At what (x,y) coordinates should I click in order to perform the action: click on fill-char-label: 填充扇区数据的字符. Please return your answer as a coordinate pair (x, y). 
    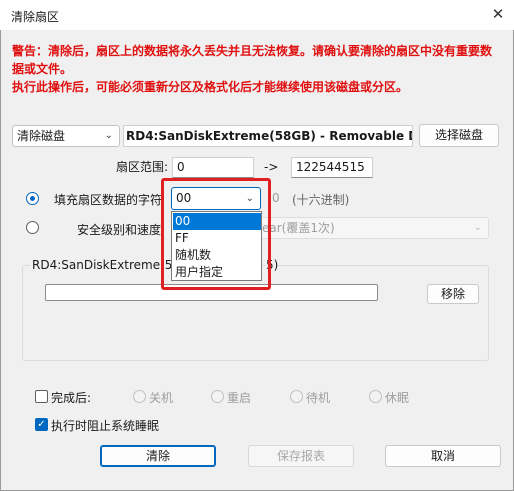
    Looking at the image, I should click on (108, 200).